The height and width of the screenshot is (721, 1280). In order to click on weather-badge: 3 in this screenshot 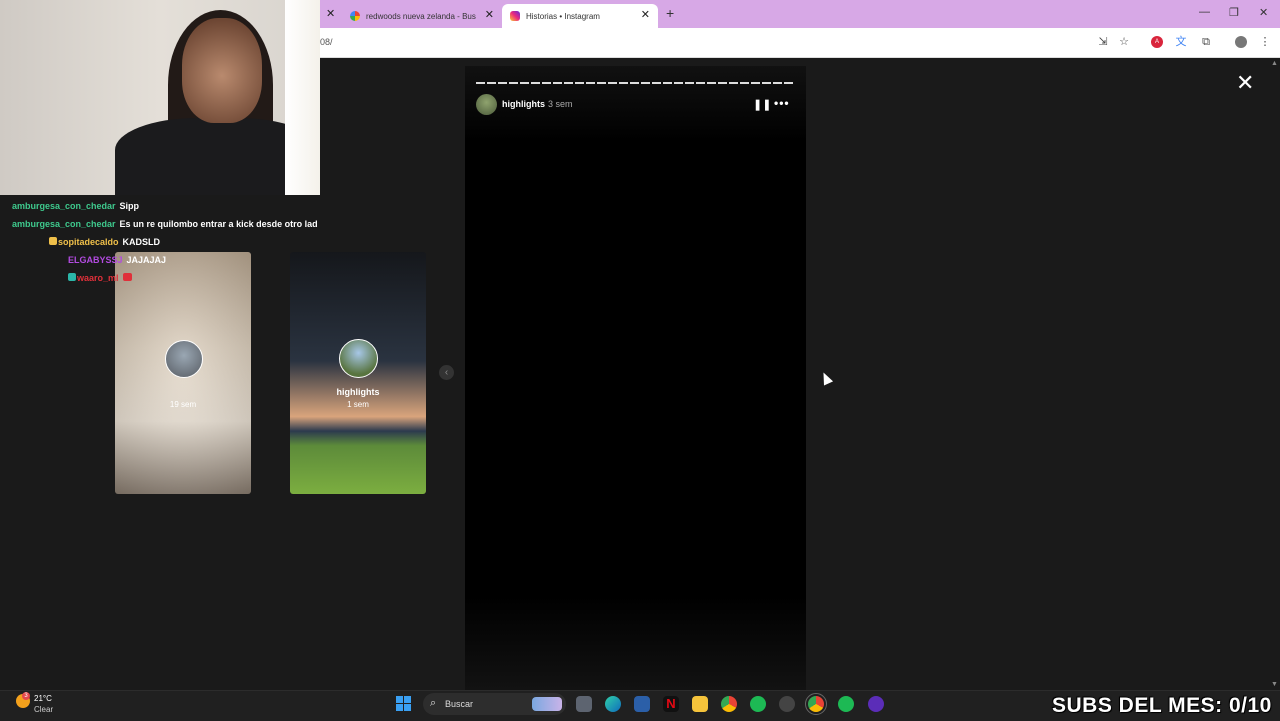, I will do `click(26, 696)`.